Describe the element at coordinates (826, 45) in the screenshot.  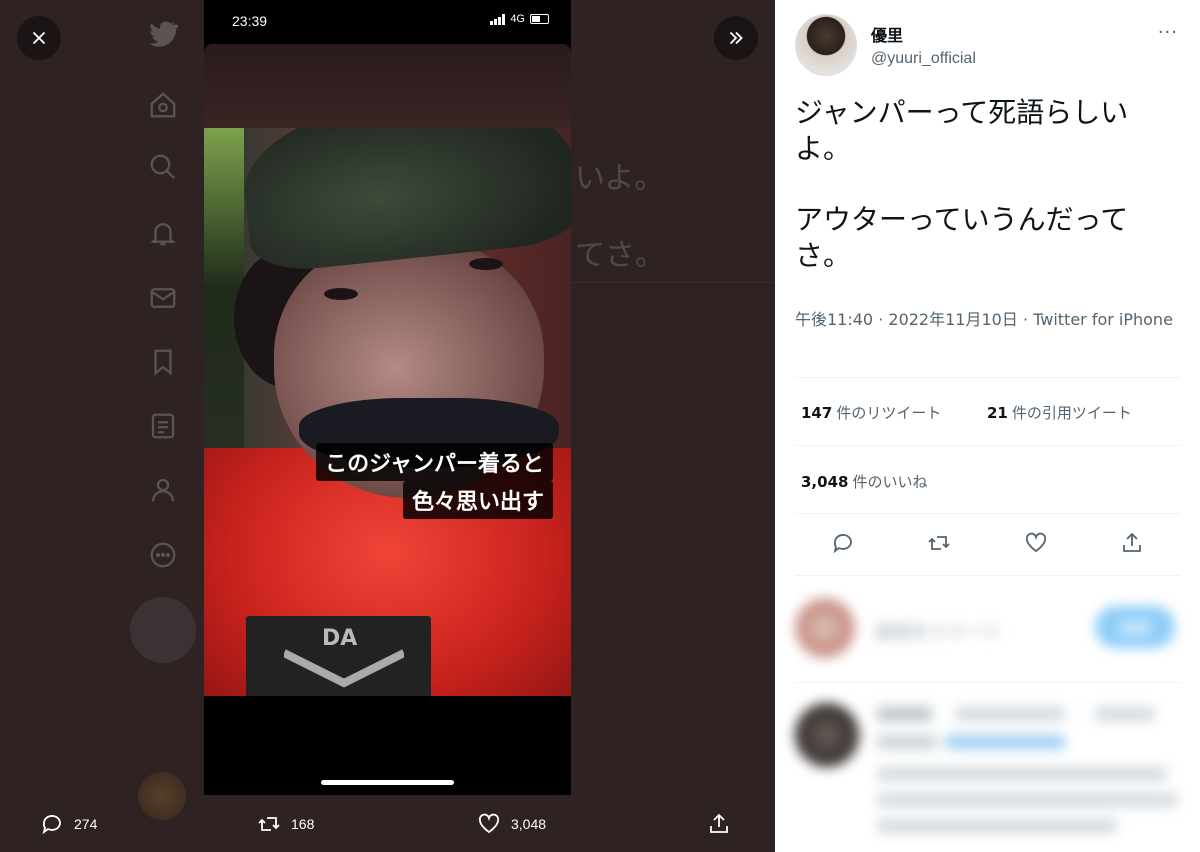
I see `author-avatar` at that location.